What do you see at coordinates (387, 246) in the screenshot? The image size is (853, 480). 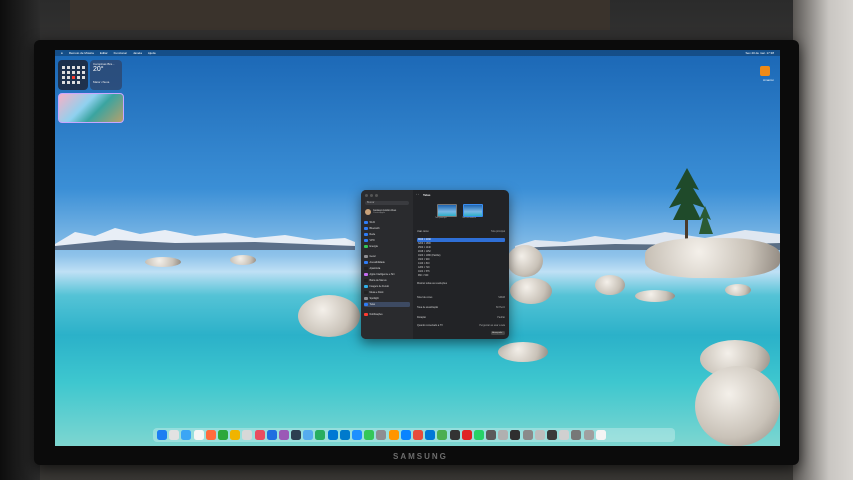 I see `sidebar-item-energy: Energia` at bounding box center [387, 246].